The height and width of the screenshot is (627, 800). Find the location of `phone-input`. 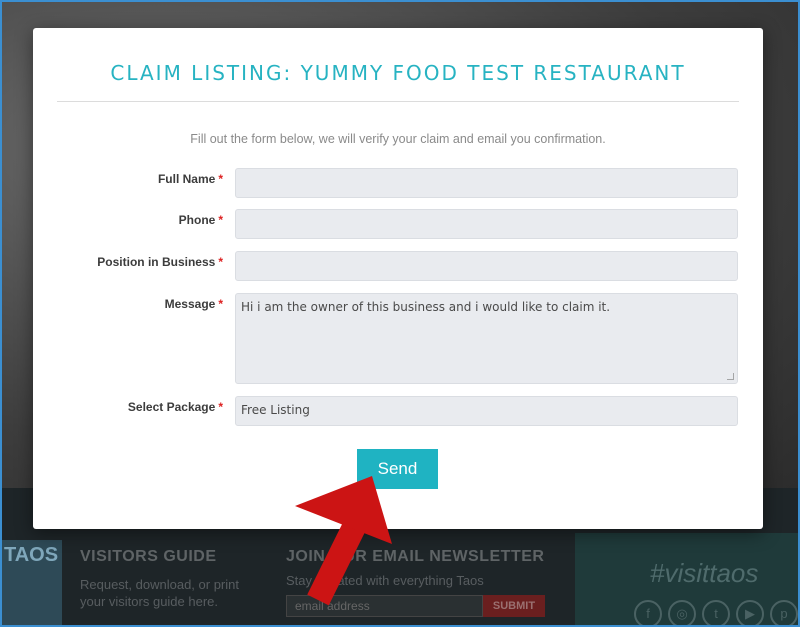

phone-input is located at coordinates (486, 224).